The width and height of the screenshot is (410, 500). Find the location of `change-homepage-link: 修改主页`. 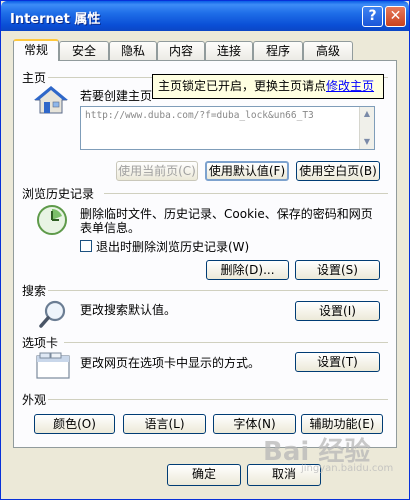

change-homepage-link: 修改主页 is located at coordinates (350, 86).